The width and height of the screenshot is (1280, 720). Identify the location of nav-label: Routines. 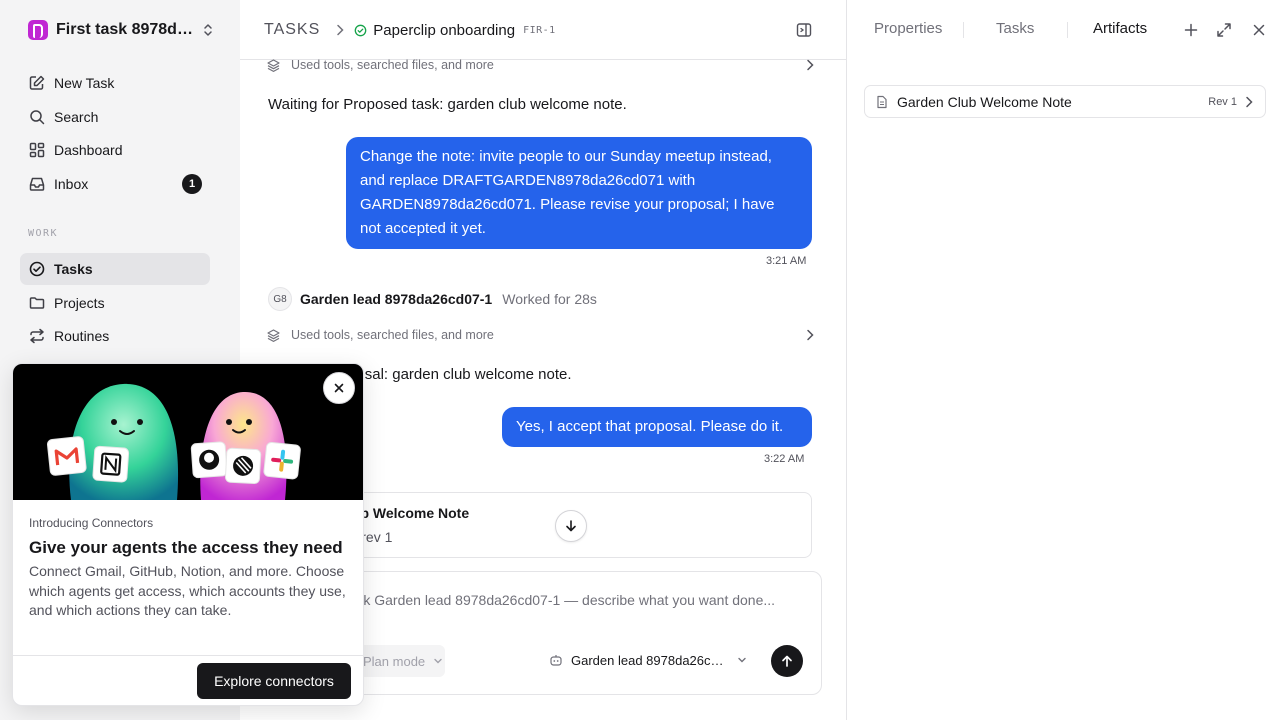
(82, 336).